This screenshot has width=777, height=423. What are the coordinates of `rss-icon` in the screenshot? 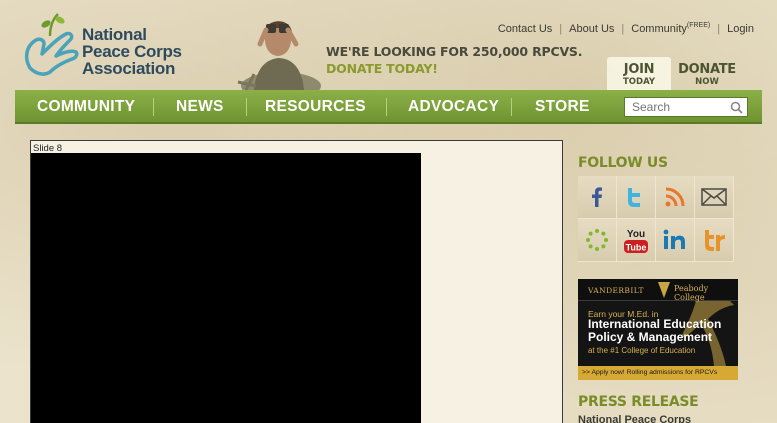 It's located at (675, 197).